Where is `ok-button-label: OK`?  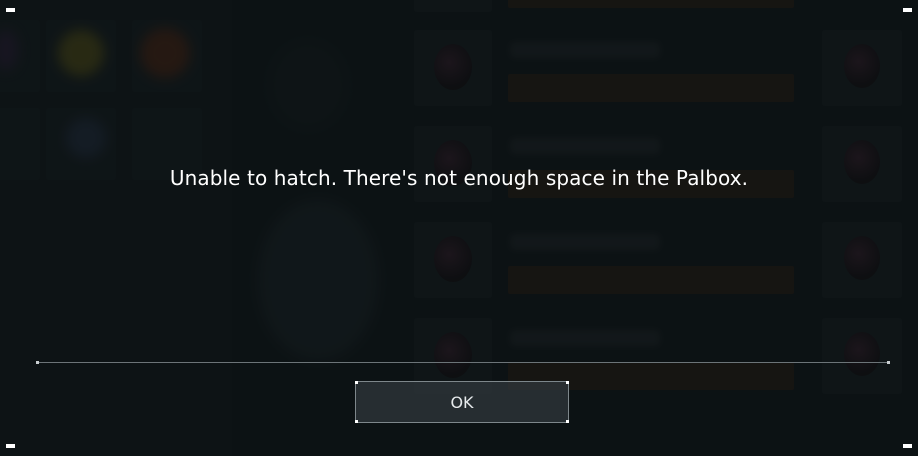
ok-button-label: OK is located at coordinates (462, 402).